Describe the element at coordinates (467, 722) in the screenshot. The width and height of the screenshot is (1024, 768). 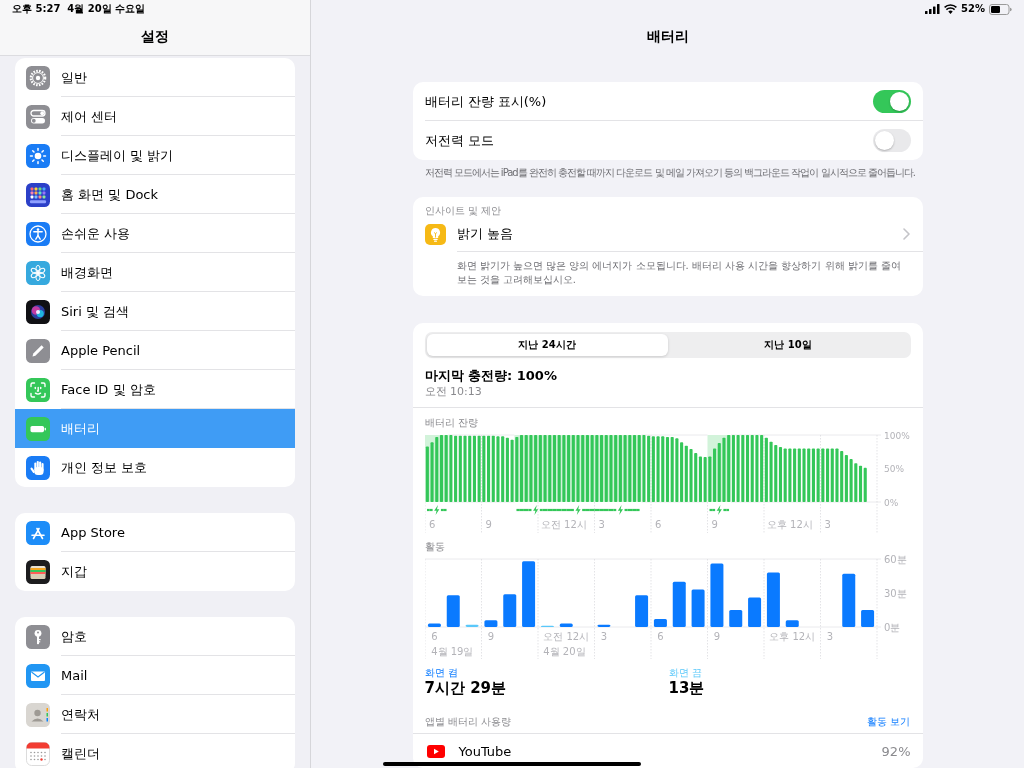
I see `section-header: 앱별 배터리 사용량` at that location.